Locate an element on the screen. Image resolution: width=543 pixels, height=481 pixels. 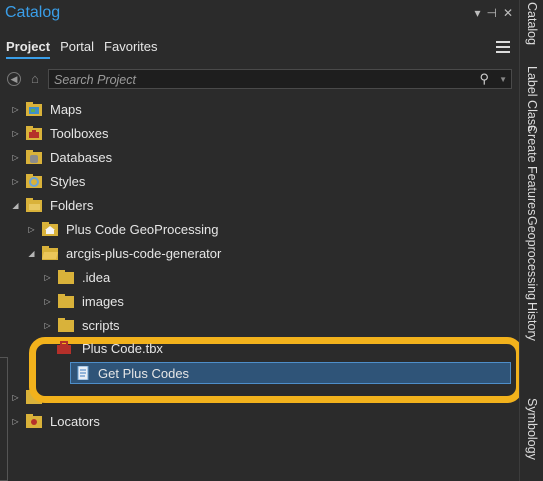
side-tab-history: History is located at coordinates (532, 321).